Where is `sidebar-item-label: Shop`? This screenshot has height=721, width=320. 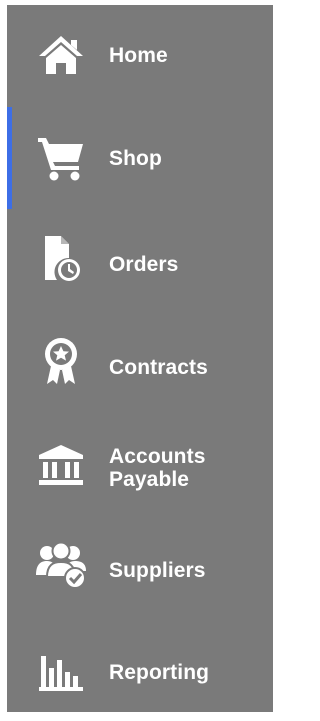 sidebar-item-label: Shop is located at coordinates (135, 158).